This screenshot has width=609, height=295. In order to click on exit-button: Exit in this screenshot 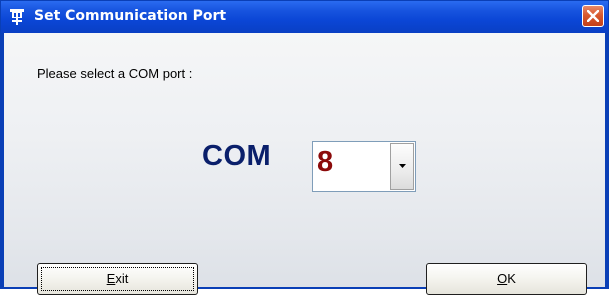, I will do `click(117, 279)`.